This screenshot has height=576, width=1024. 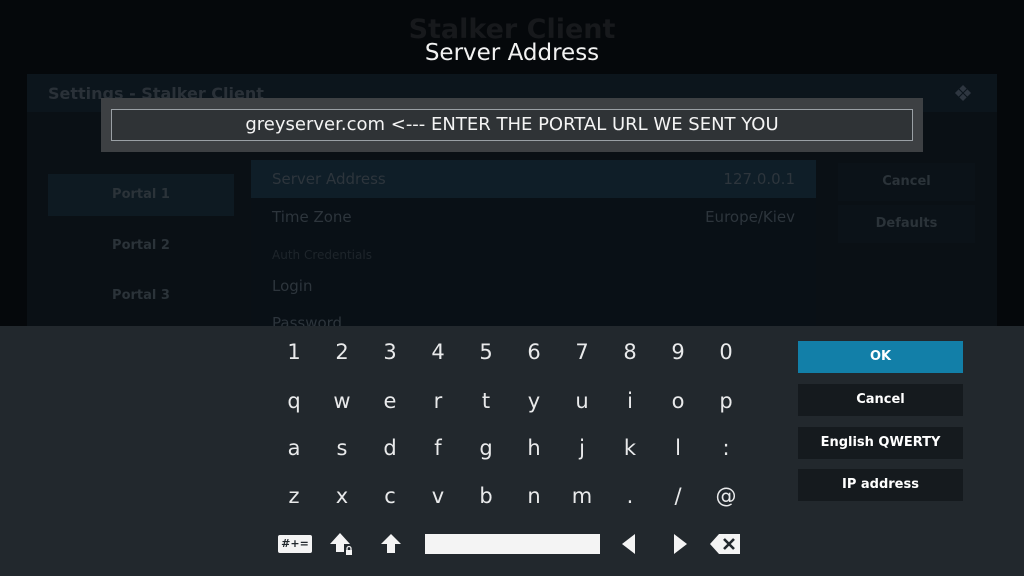 I want to click on key: 1, so click(x=294, y=352).